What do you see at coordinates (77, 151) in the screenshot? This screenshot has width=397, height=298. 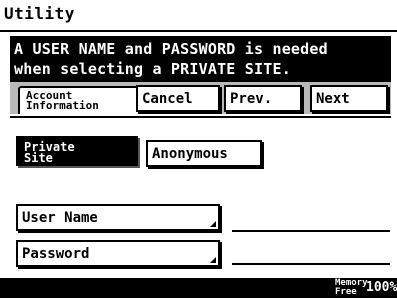 I see `private-site-button: Private Site` at bounding box center [77, 151].